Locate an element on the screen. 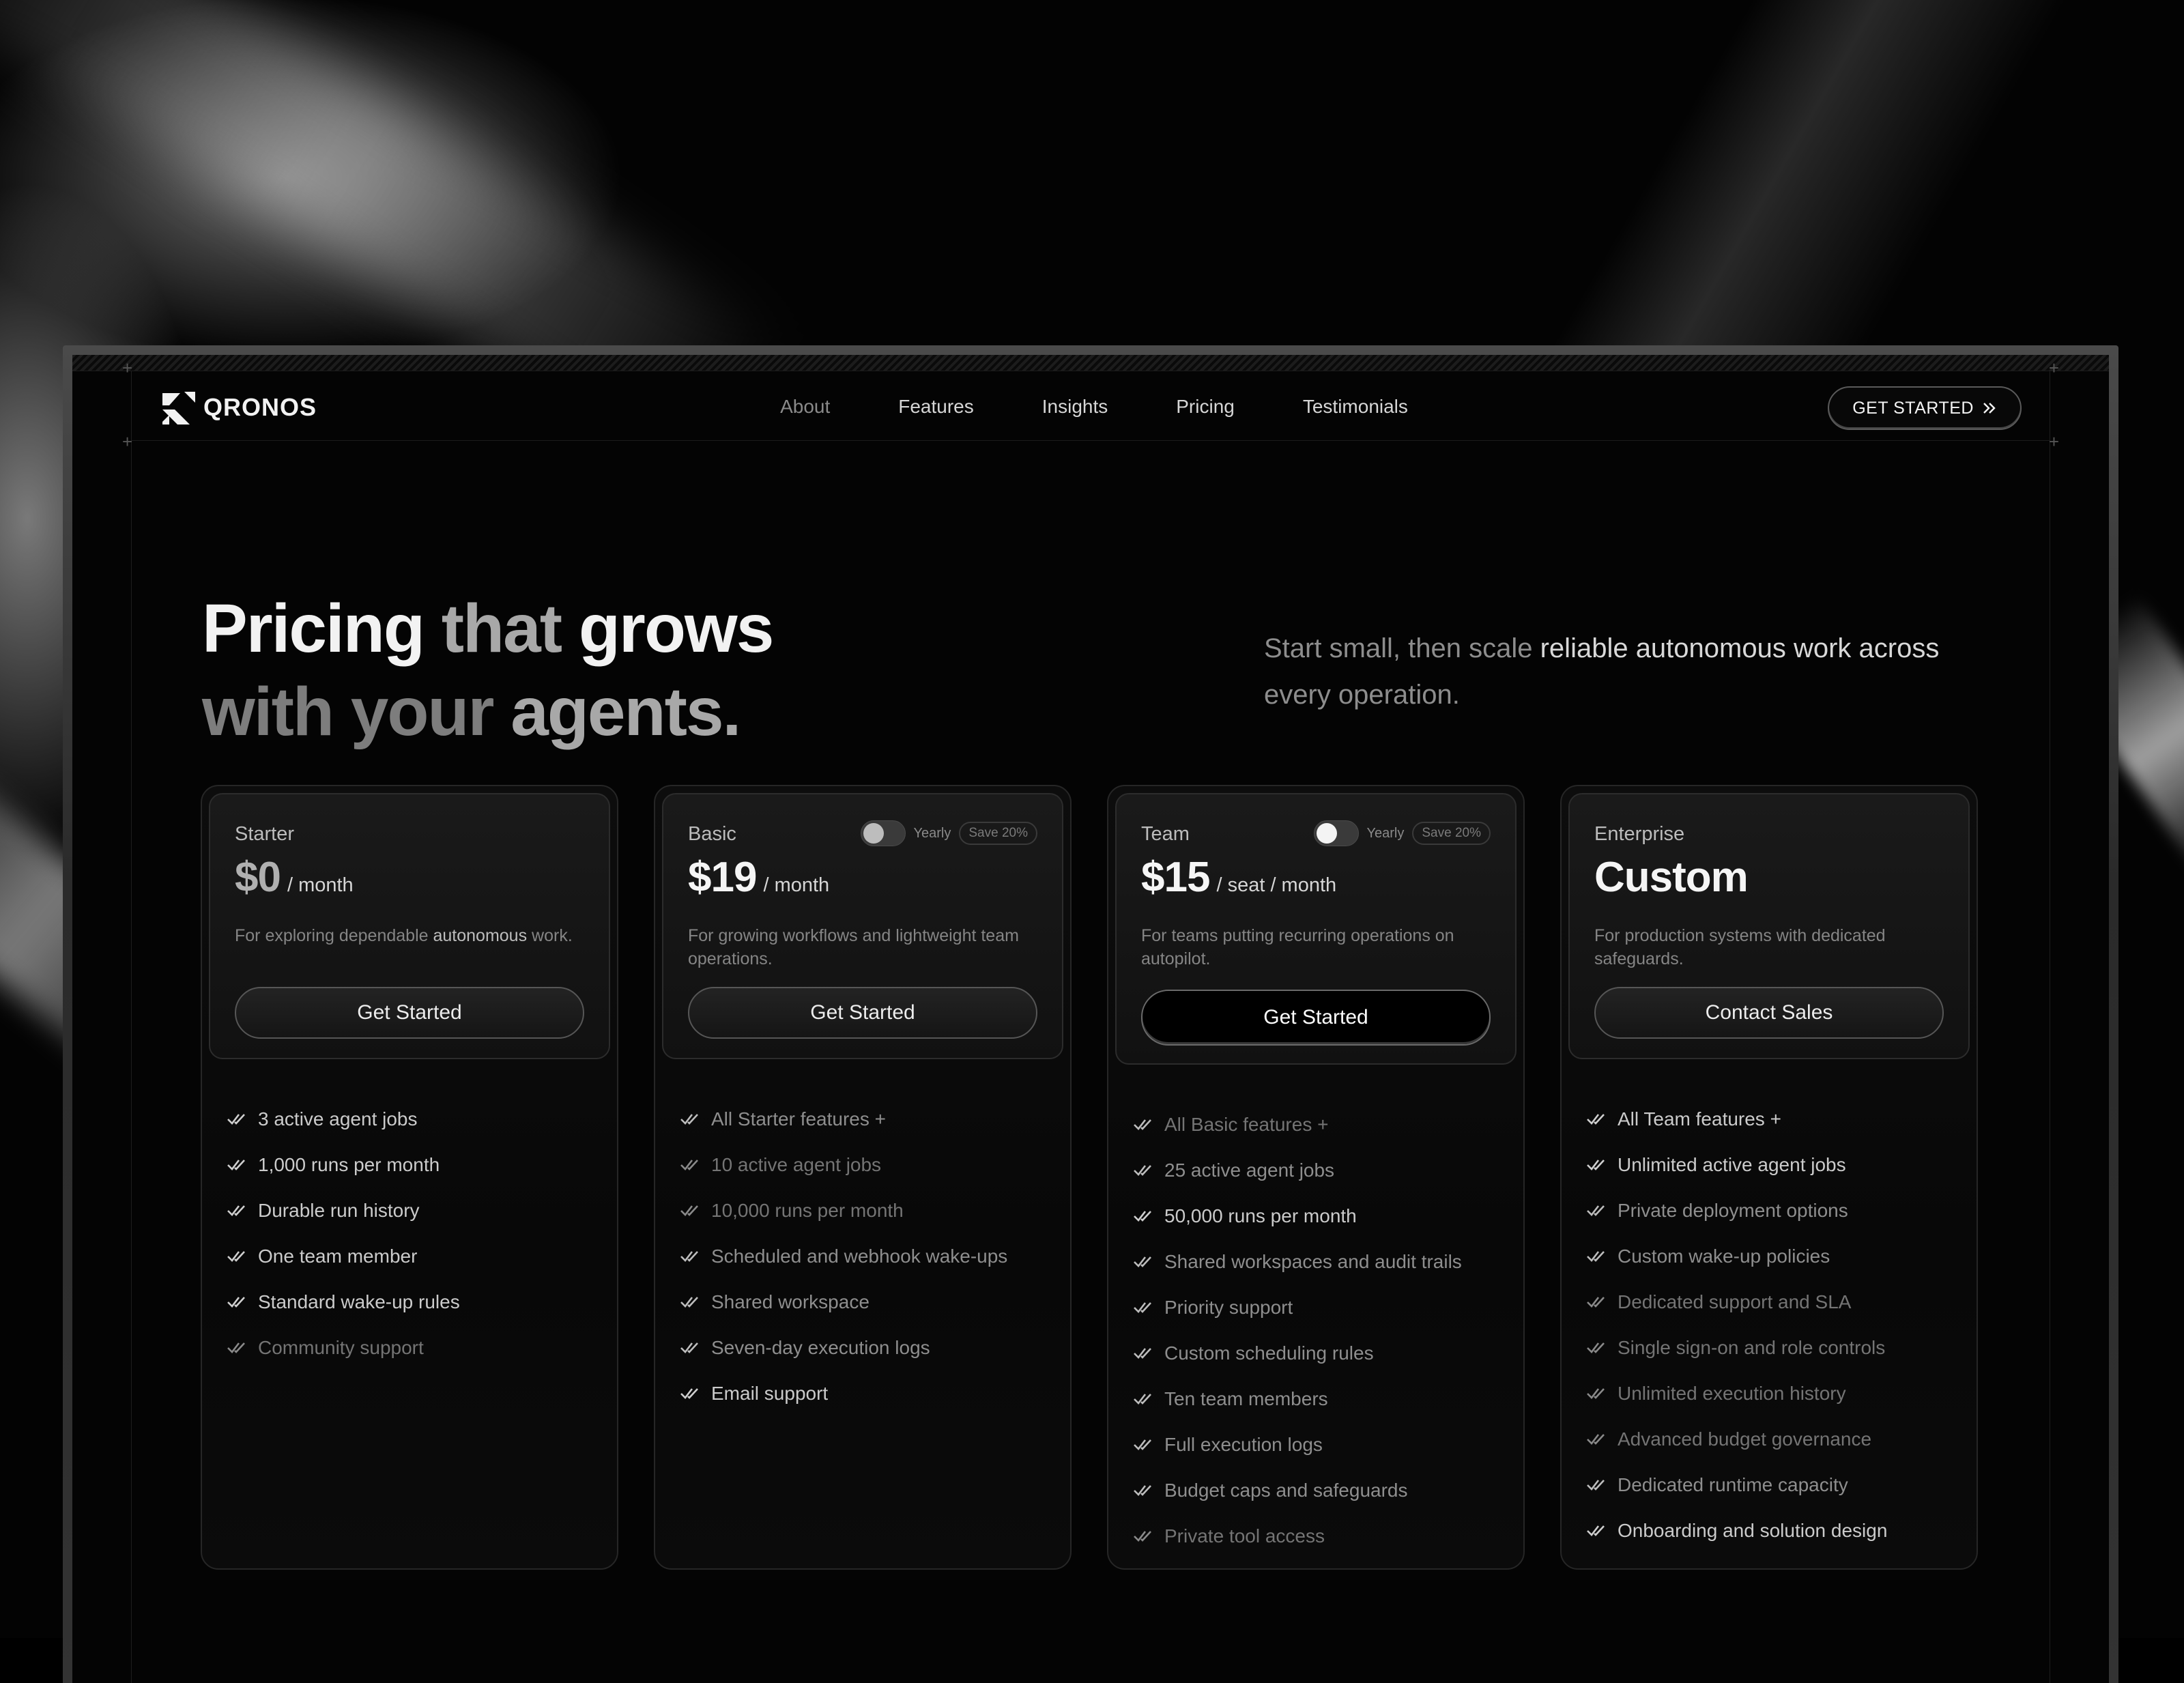  feature-text: Custom scheduling rules is located at coordinates (1269, 1353).